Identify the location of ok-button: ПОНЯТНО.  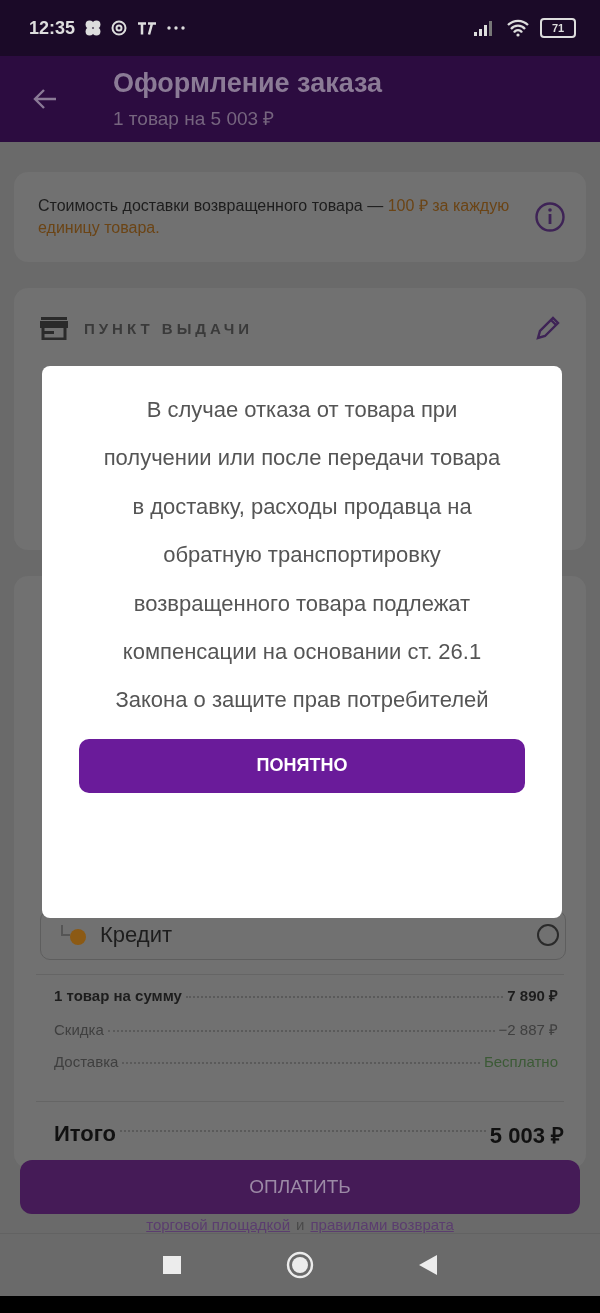
(302, 765).